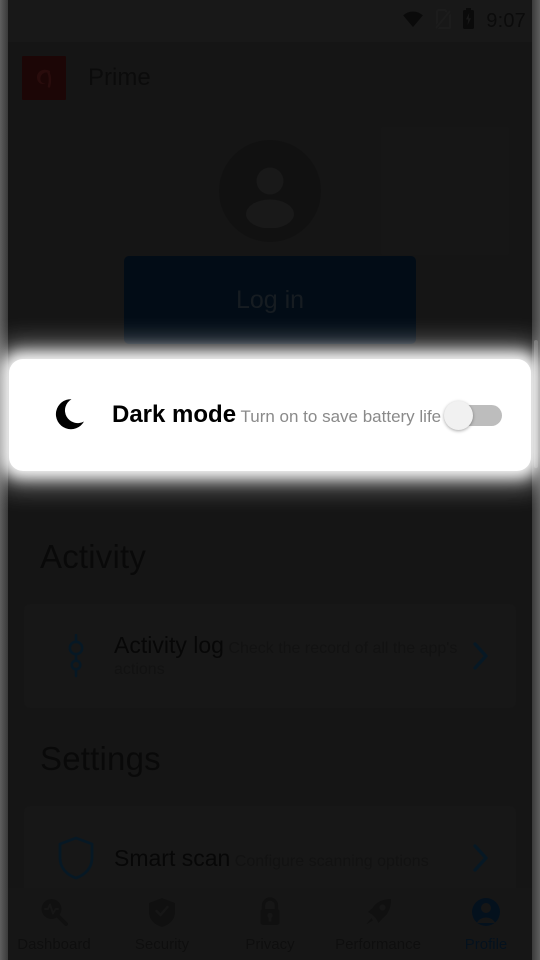 The height and width of the screenshot is (960, 540). I want to click on tab-performance: Performance, so click(378, 924).